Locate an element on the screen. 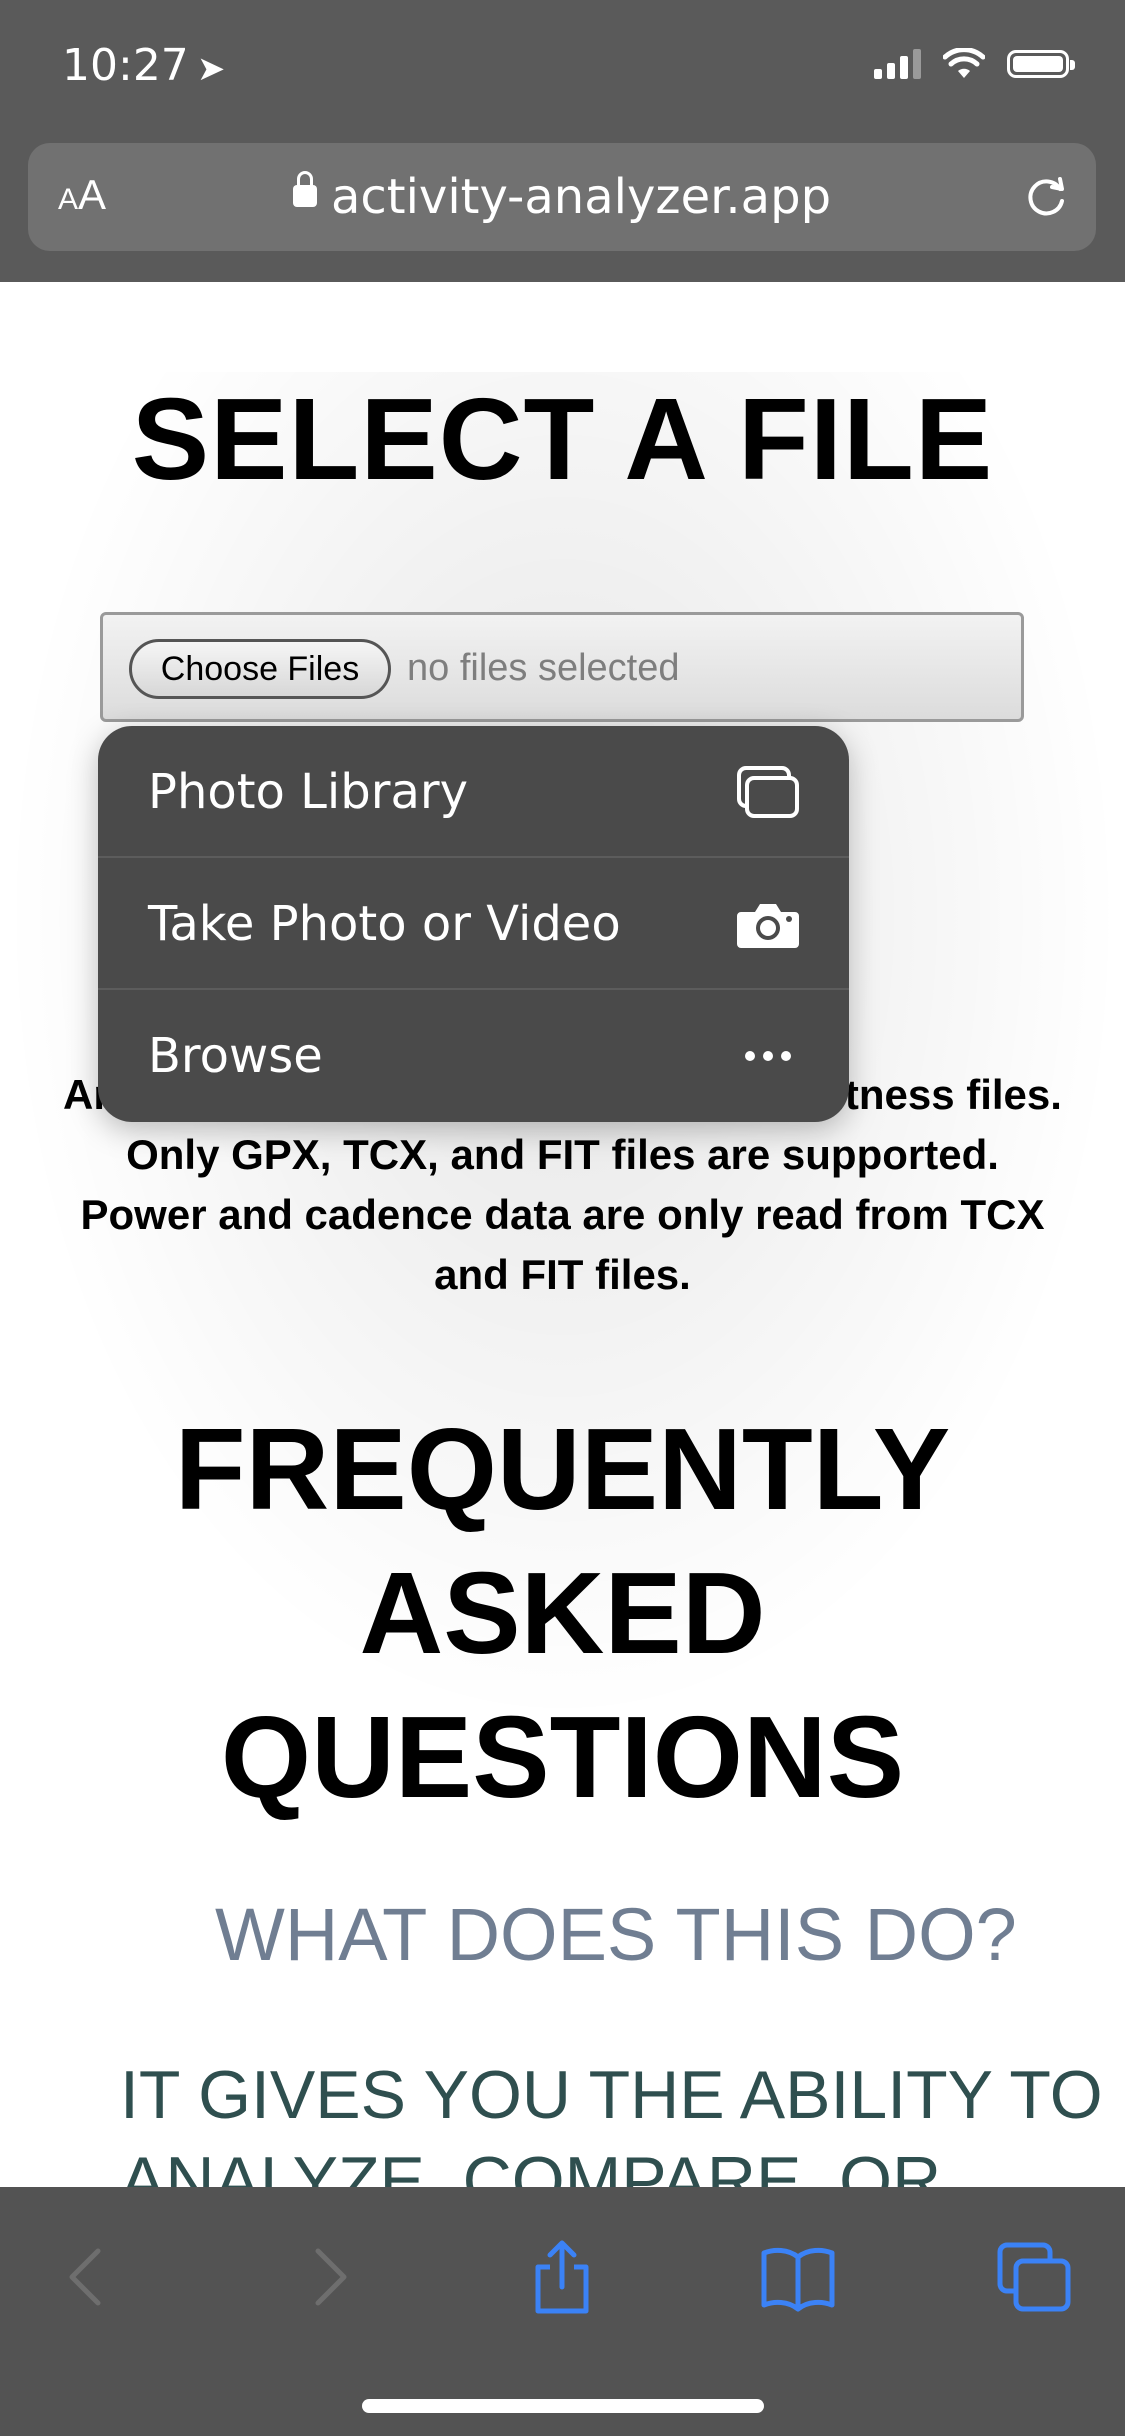 Image resolution: width=1125 pixels, height=2436 pixels. file-source-menu: Photo Library Take Photo or Video Browse is located at coordinates (473, 924).